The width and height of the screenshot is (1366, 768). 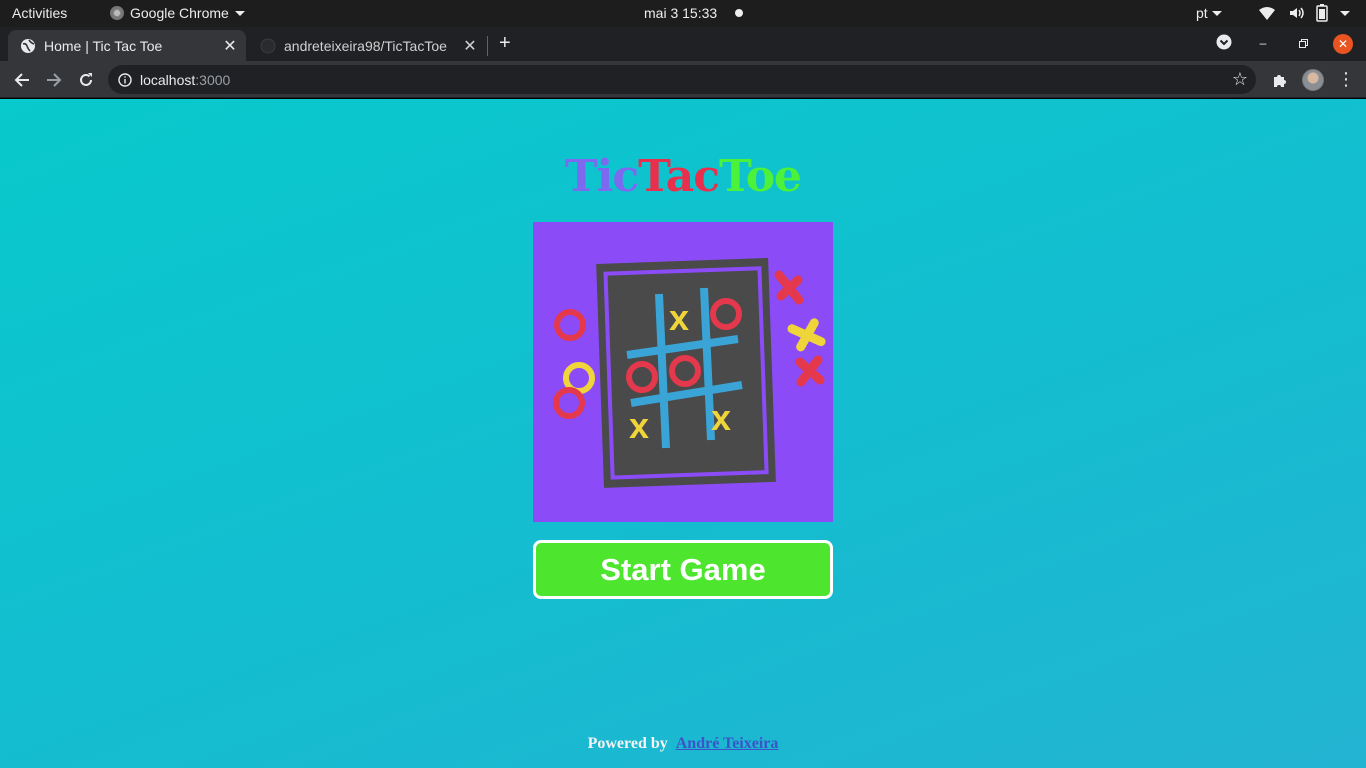 What do you see at coordinates (683, 569) in the screenshot?
I see `start-game-button: Start Game` at bounding box center [683, 569].